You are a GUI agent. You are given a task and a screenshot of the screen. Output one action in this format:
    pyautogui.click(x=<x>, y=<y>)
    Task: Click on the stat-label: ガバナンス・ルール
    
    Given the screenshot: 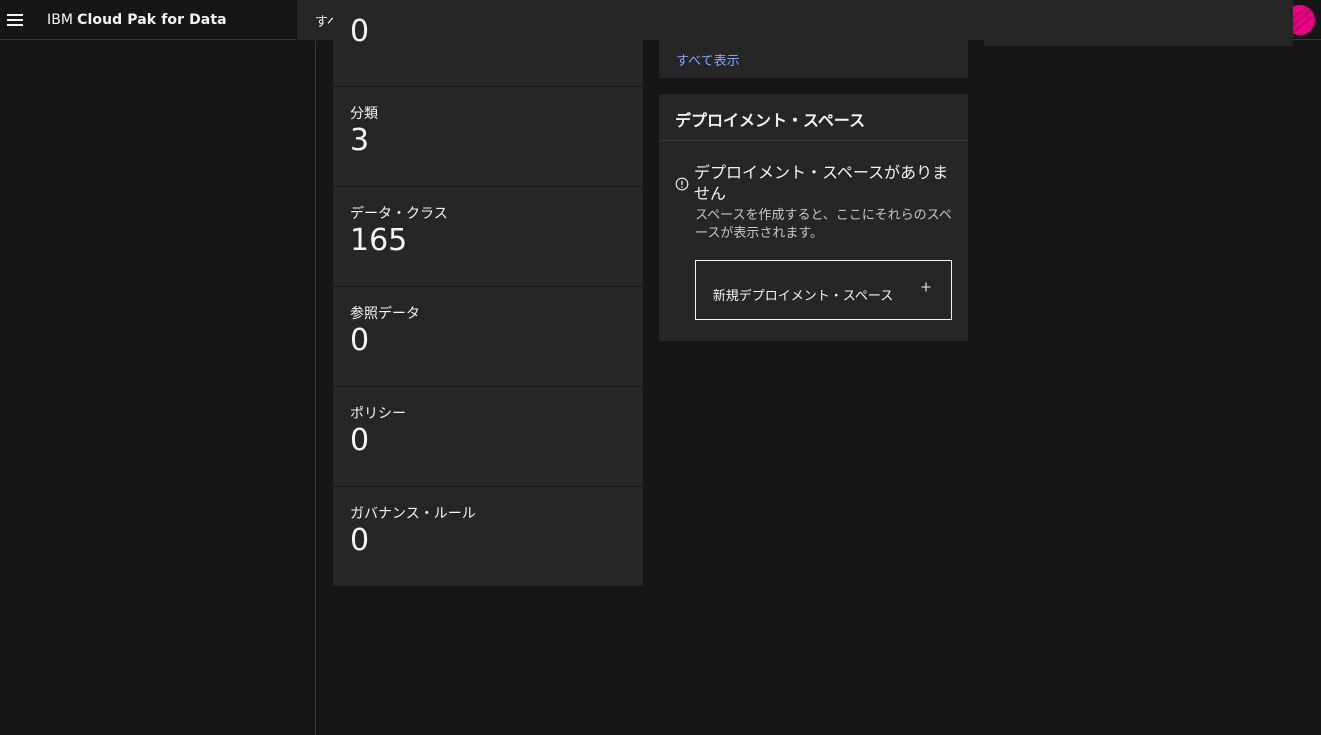 What is the action you would take?
    pyautogui.click(x=413, y=514)
    